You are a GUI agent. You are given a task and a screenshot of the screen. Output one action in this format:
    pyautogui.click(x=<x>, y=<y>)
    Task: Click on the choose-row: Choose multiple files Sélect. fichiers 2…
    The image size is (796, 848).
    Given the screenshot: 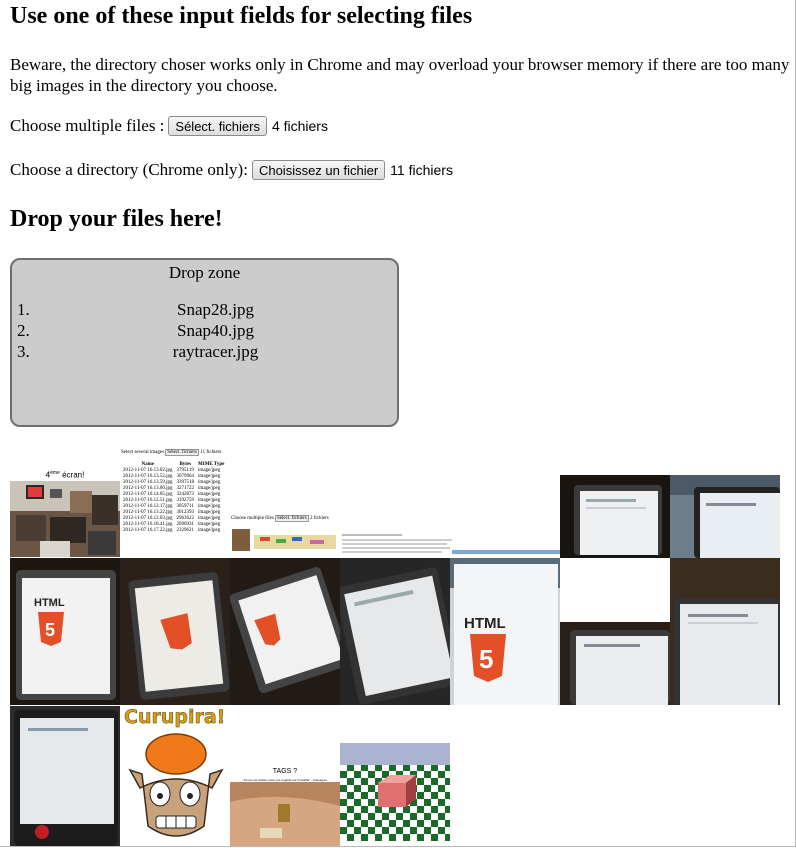 What is the action you would take?
    pyautogui.click(x=280, y=518)
    